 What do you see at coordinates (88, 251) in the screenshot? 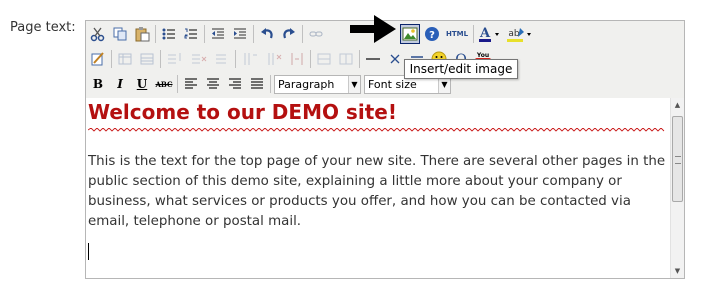
I see `text-cursor` at bounding box center [88, 251].